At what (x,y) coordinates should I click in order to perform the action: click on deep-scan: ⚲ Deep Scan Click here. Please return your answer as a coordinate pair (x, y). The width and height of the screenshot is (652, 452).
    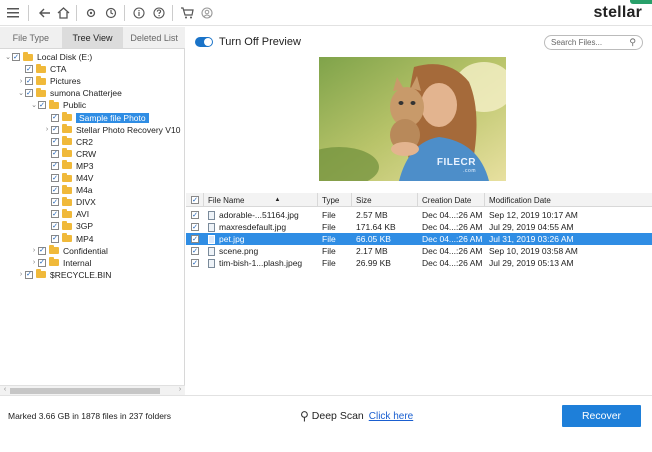
    Looking at the image, I should click on (356, 416).